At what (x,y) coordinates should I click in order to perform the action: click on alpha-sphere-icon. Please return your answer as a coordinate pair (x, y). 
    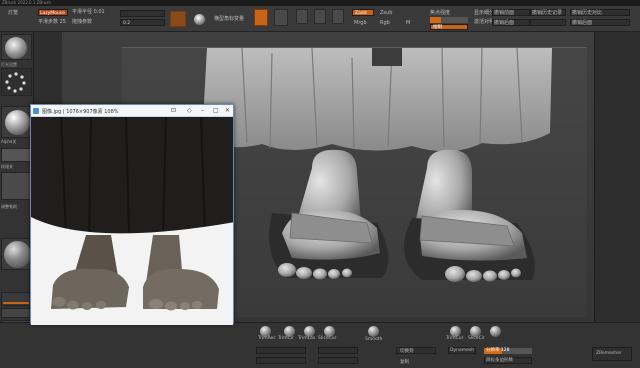
    Looking at the image, I should click on (17, 122).